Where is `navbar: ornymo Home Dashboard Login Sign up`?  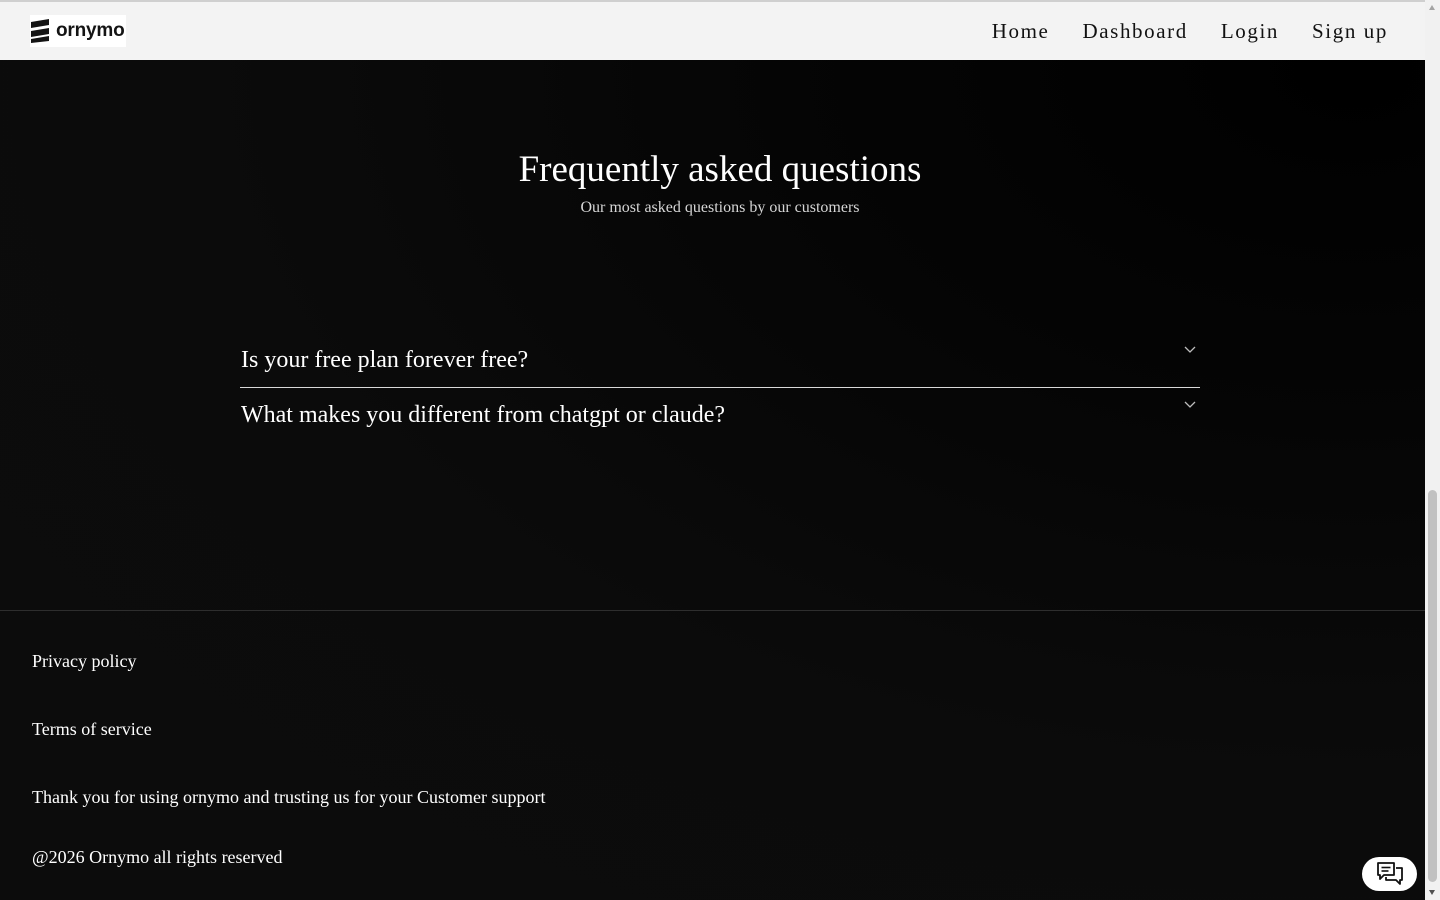
navbar: ornymo Home Dashboard Login Sign up is located at coordinates (712, 30).